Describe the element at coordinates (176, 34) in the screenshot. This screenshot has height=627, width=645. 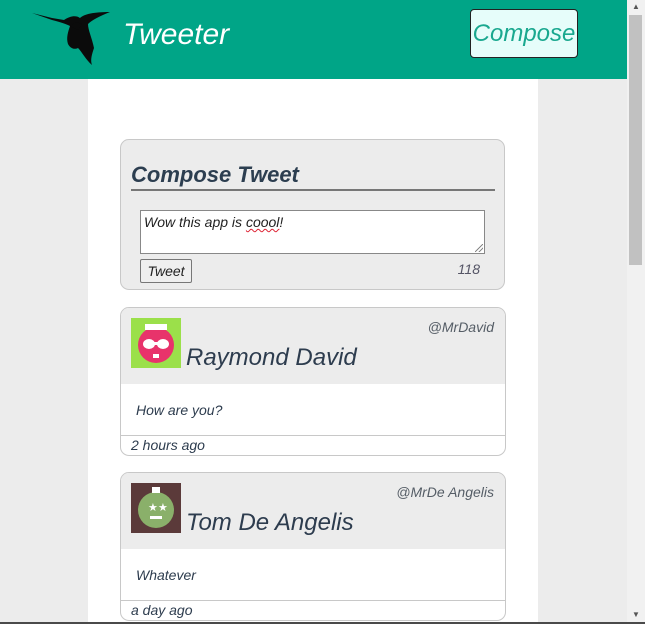
I see `app-brand-title: Tweeter` at that location.